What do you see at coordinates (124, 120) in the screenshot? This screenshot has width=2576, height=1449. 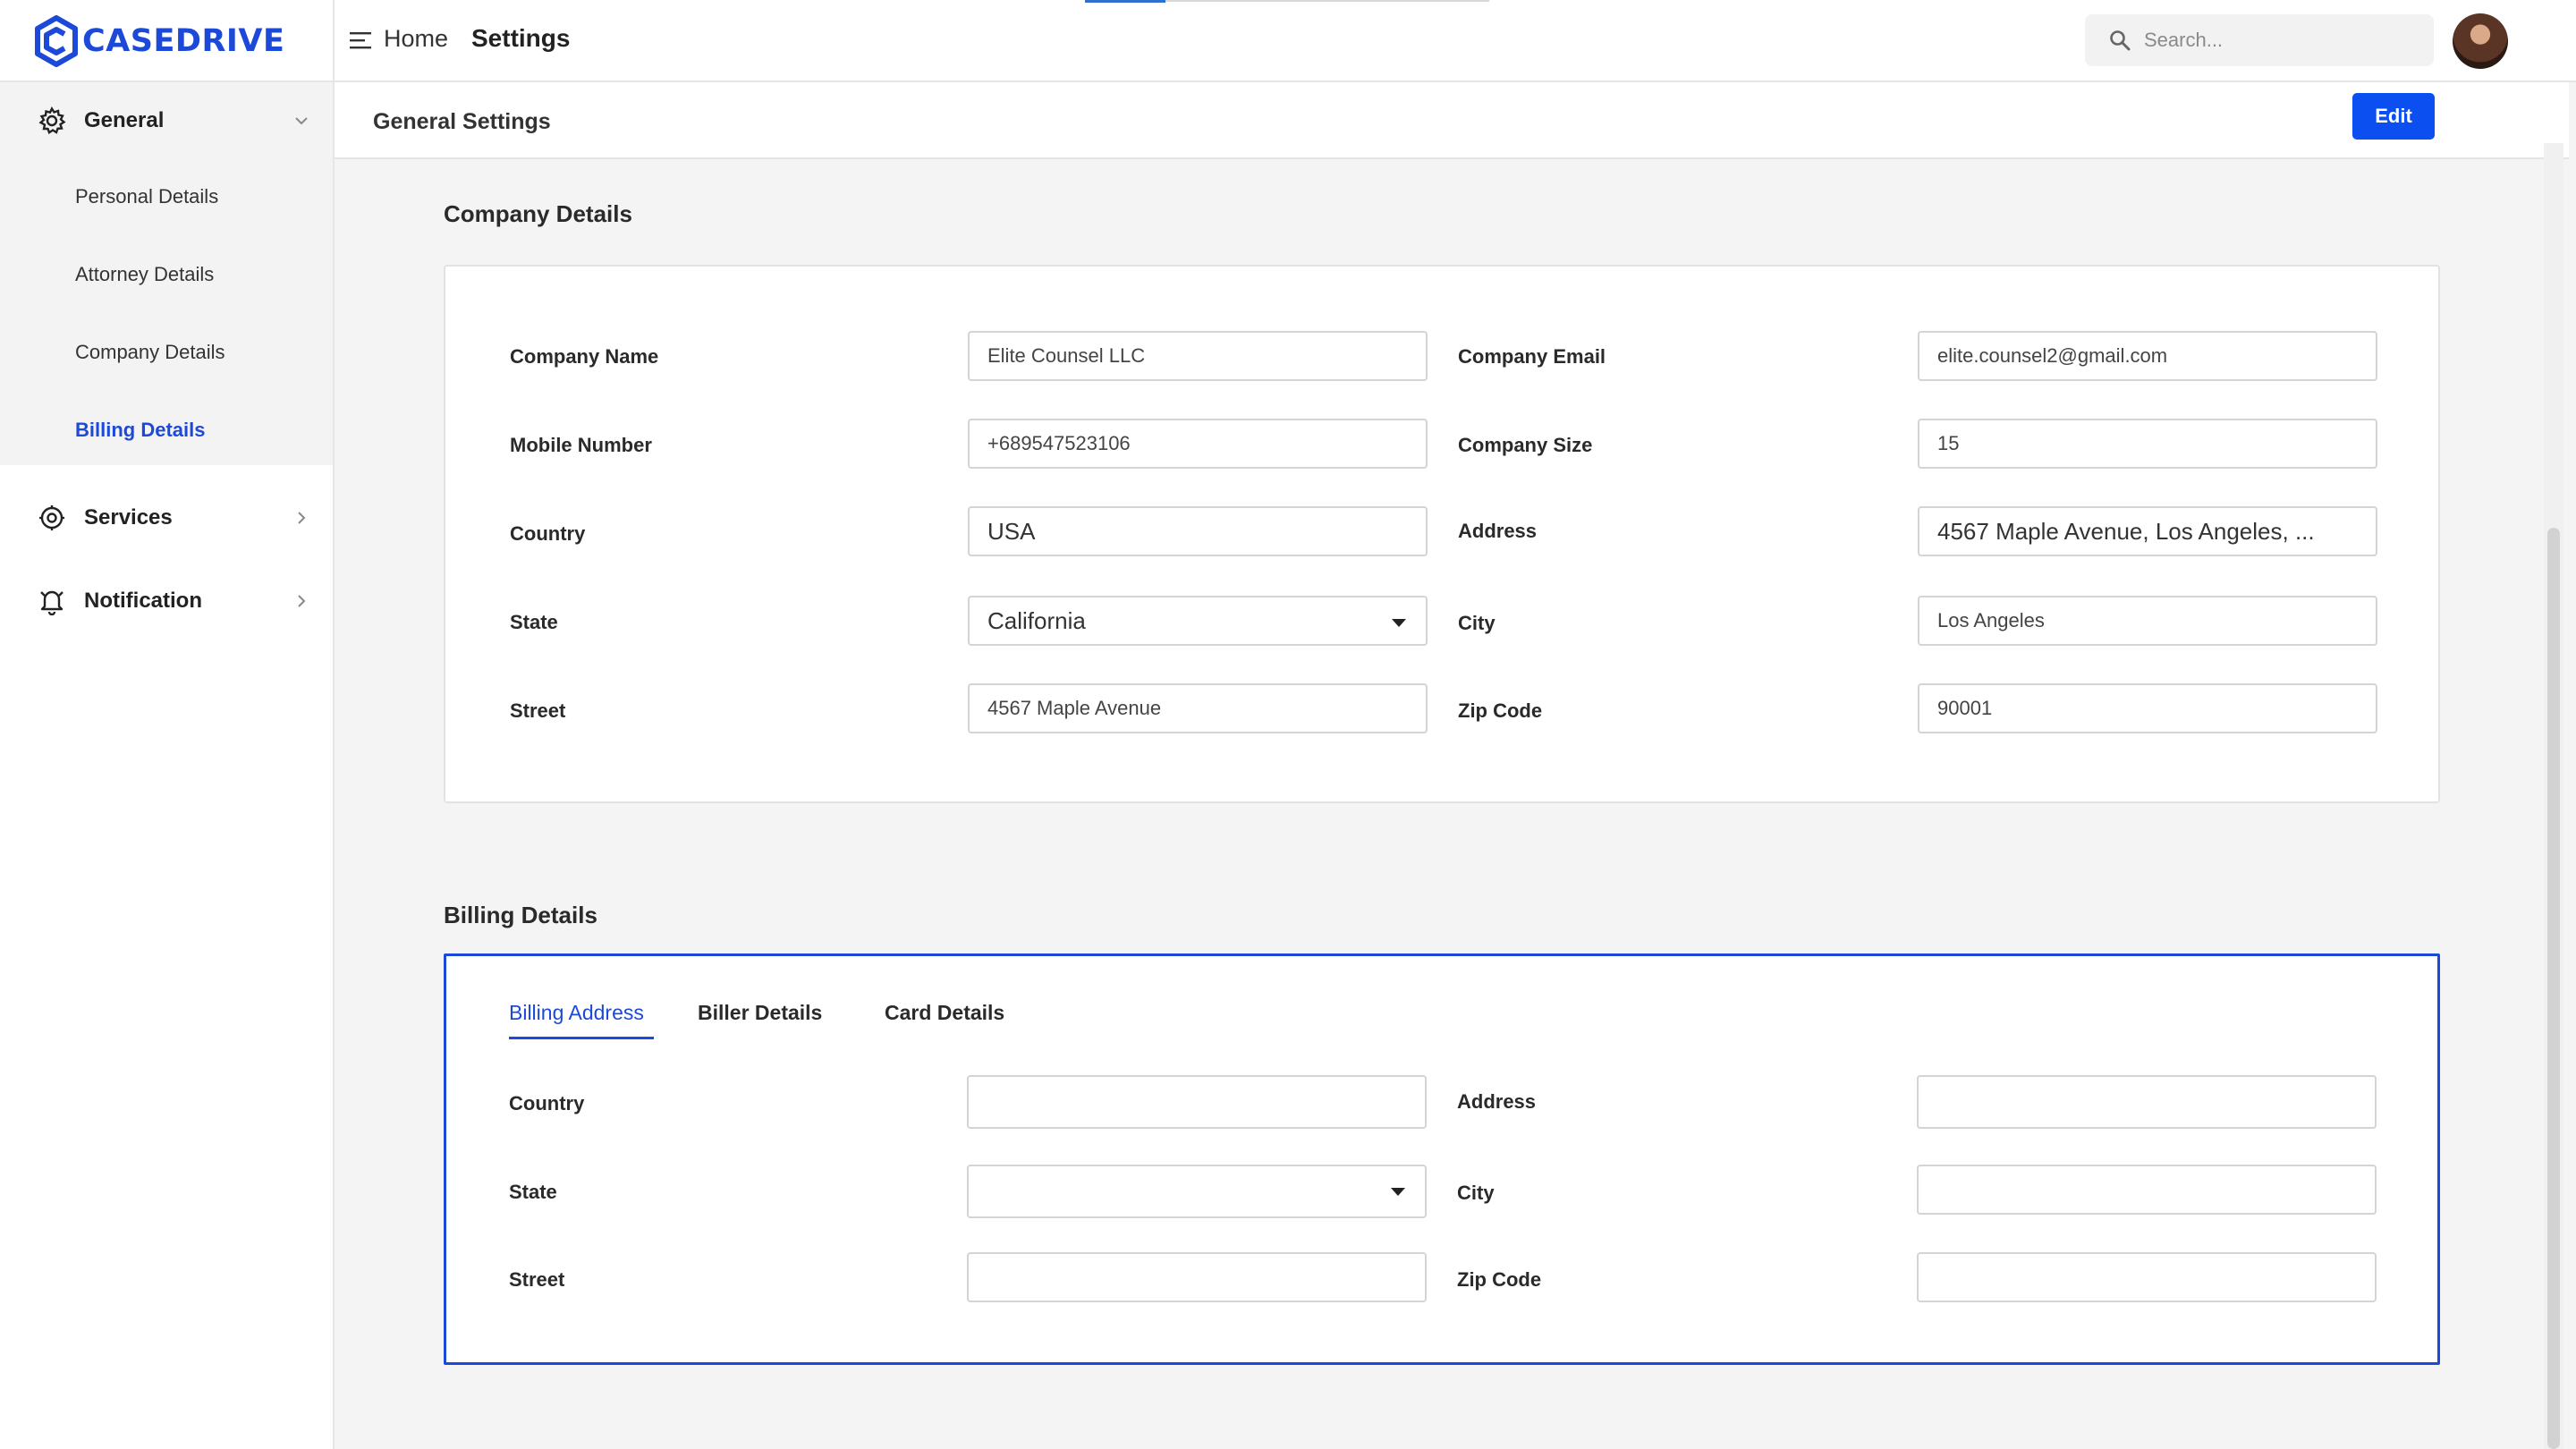 I see `sidebar-item-label: General` at bounding box center [124, 120].